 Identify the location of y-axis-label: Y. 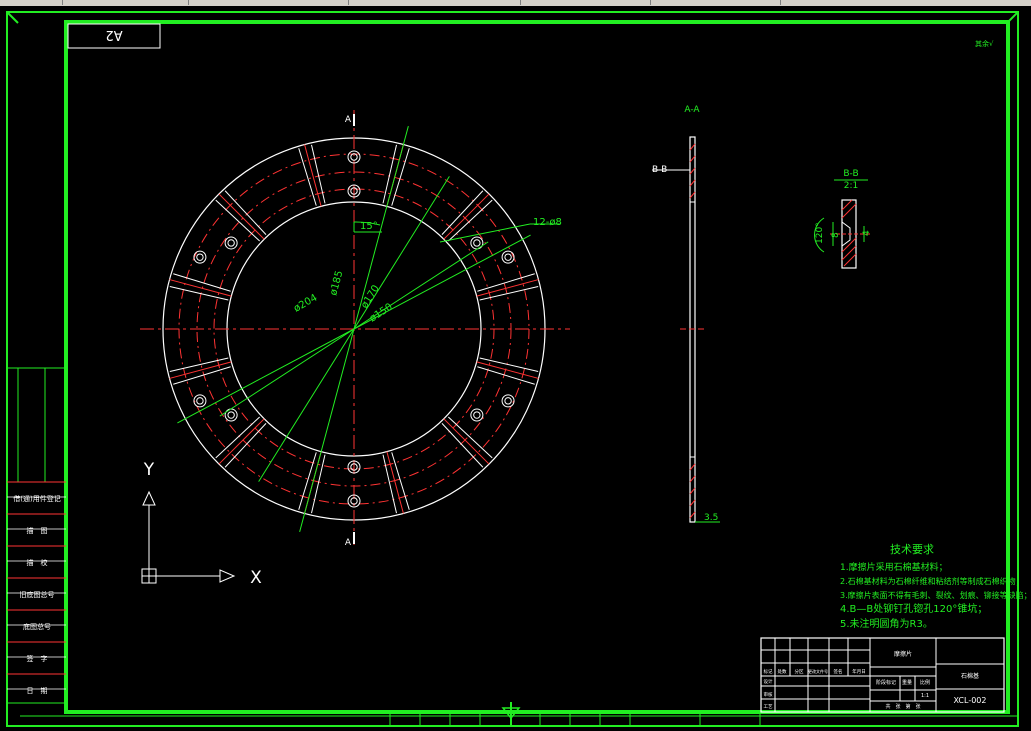
(149, 470).